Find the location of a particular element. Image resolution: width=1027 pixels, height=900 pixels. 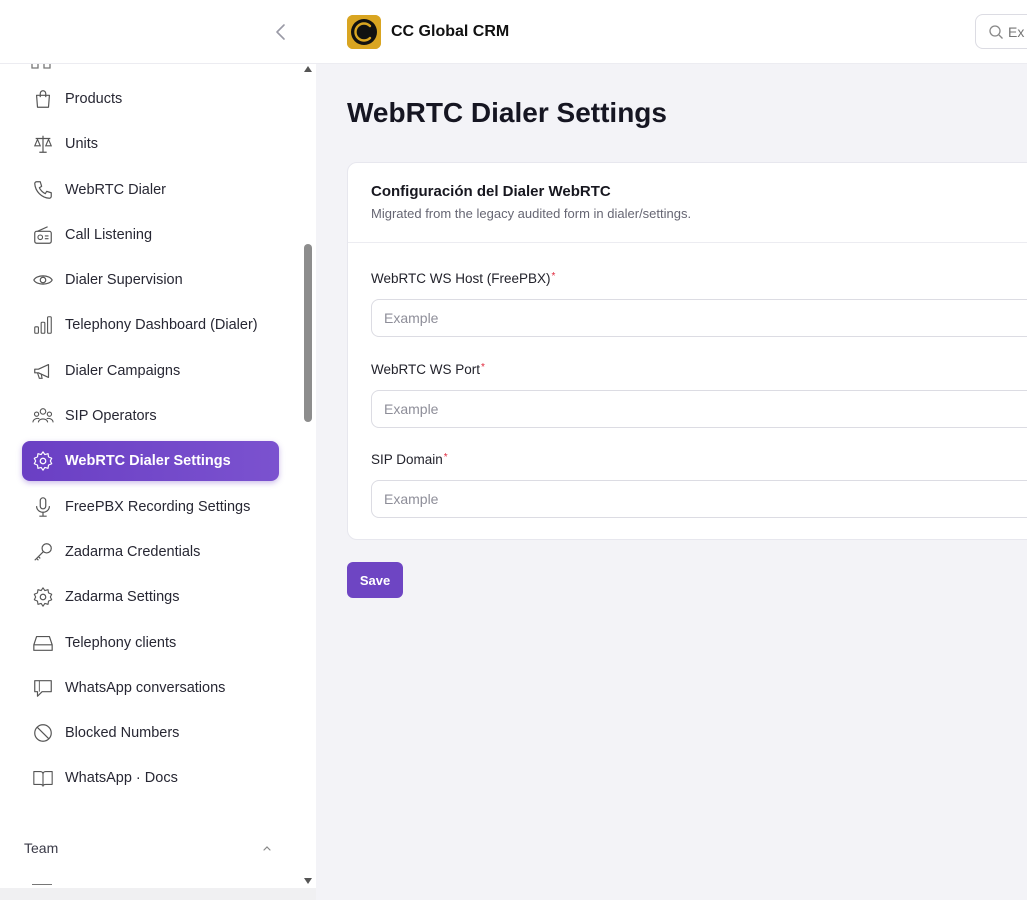

sidebar-item-label: FreePBX Recording Settings is located at coordinates (158, 506).